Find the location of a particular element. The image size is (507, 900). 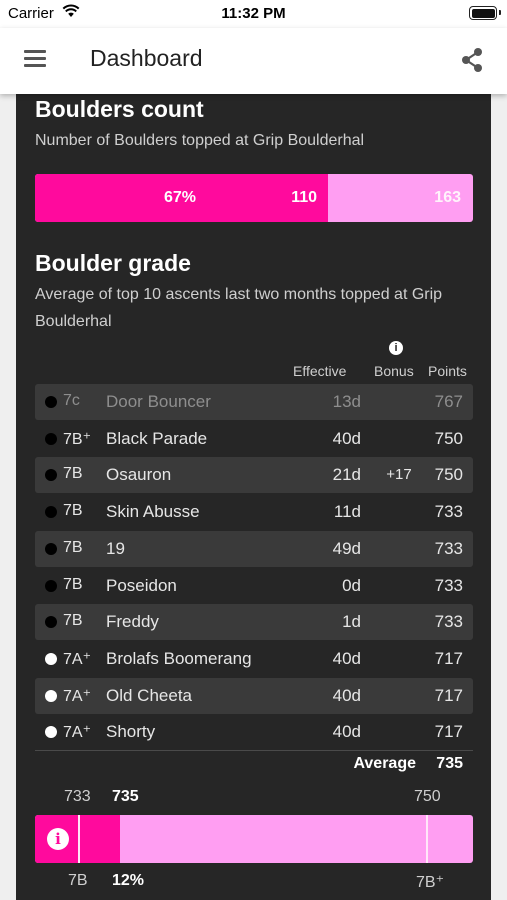

column-effective: Effective is located at coordinates (320, 371).